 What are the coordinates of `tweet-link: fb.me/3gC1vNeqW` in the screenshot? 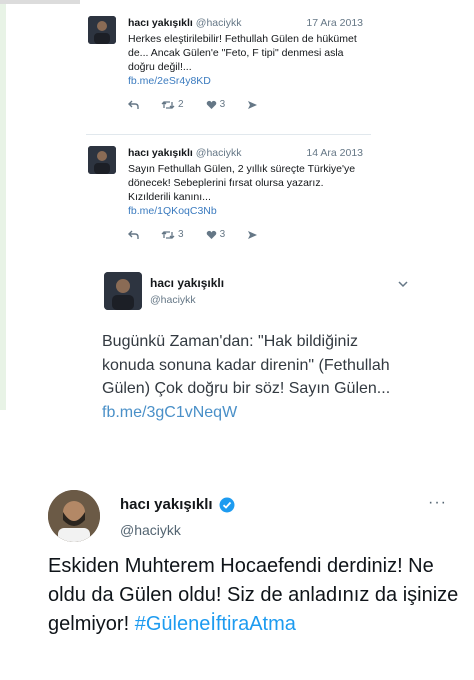 It's located at (169, 412).